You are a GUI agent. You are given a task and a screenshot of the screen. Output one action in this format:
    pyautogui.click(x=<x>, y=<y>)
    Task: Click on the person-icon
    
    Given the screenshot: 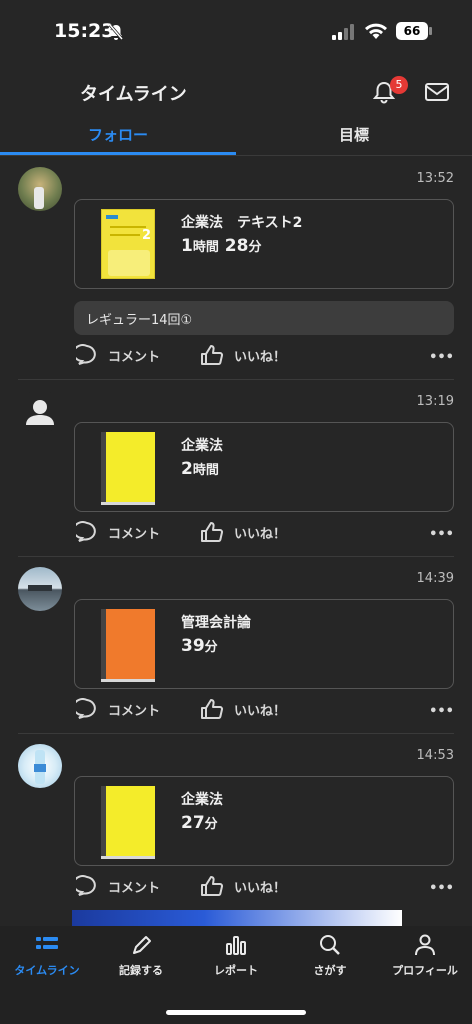 What is the action you would take?
    pyautogui.click(x=425, y=945)
    